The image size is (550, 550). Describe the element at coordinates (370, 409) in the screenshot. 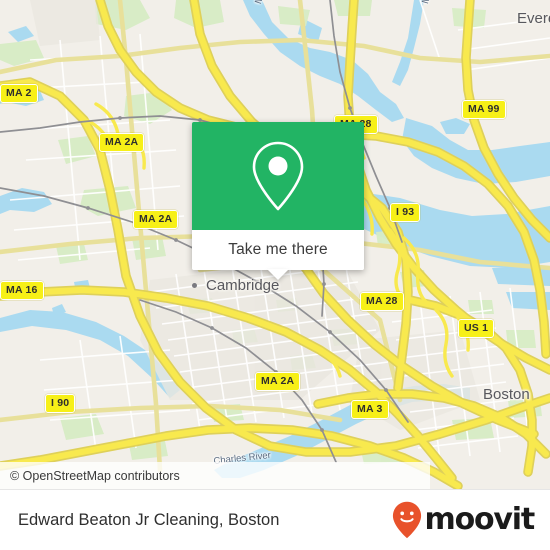

I see `road-shield: MA 3` at that location.